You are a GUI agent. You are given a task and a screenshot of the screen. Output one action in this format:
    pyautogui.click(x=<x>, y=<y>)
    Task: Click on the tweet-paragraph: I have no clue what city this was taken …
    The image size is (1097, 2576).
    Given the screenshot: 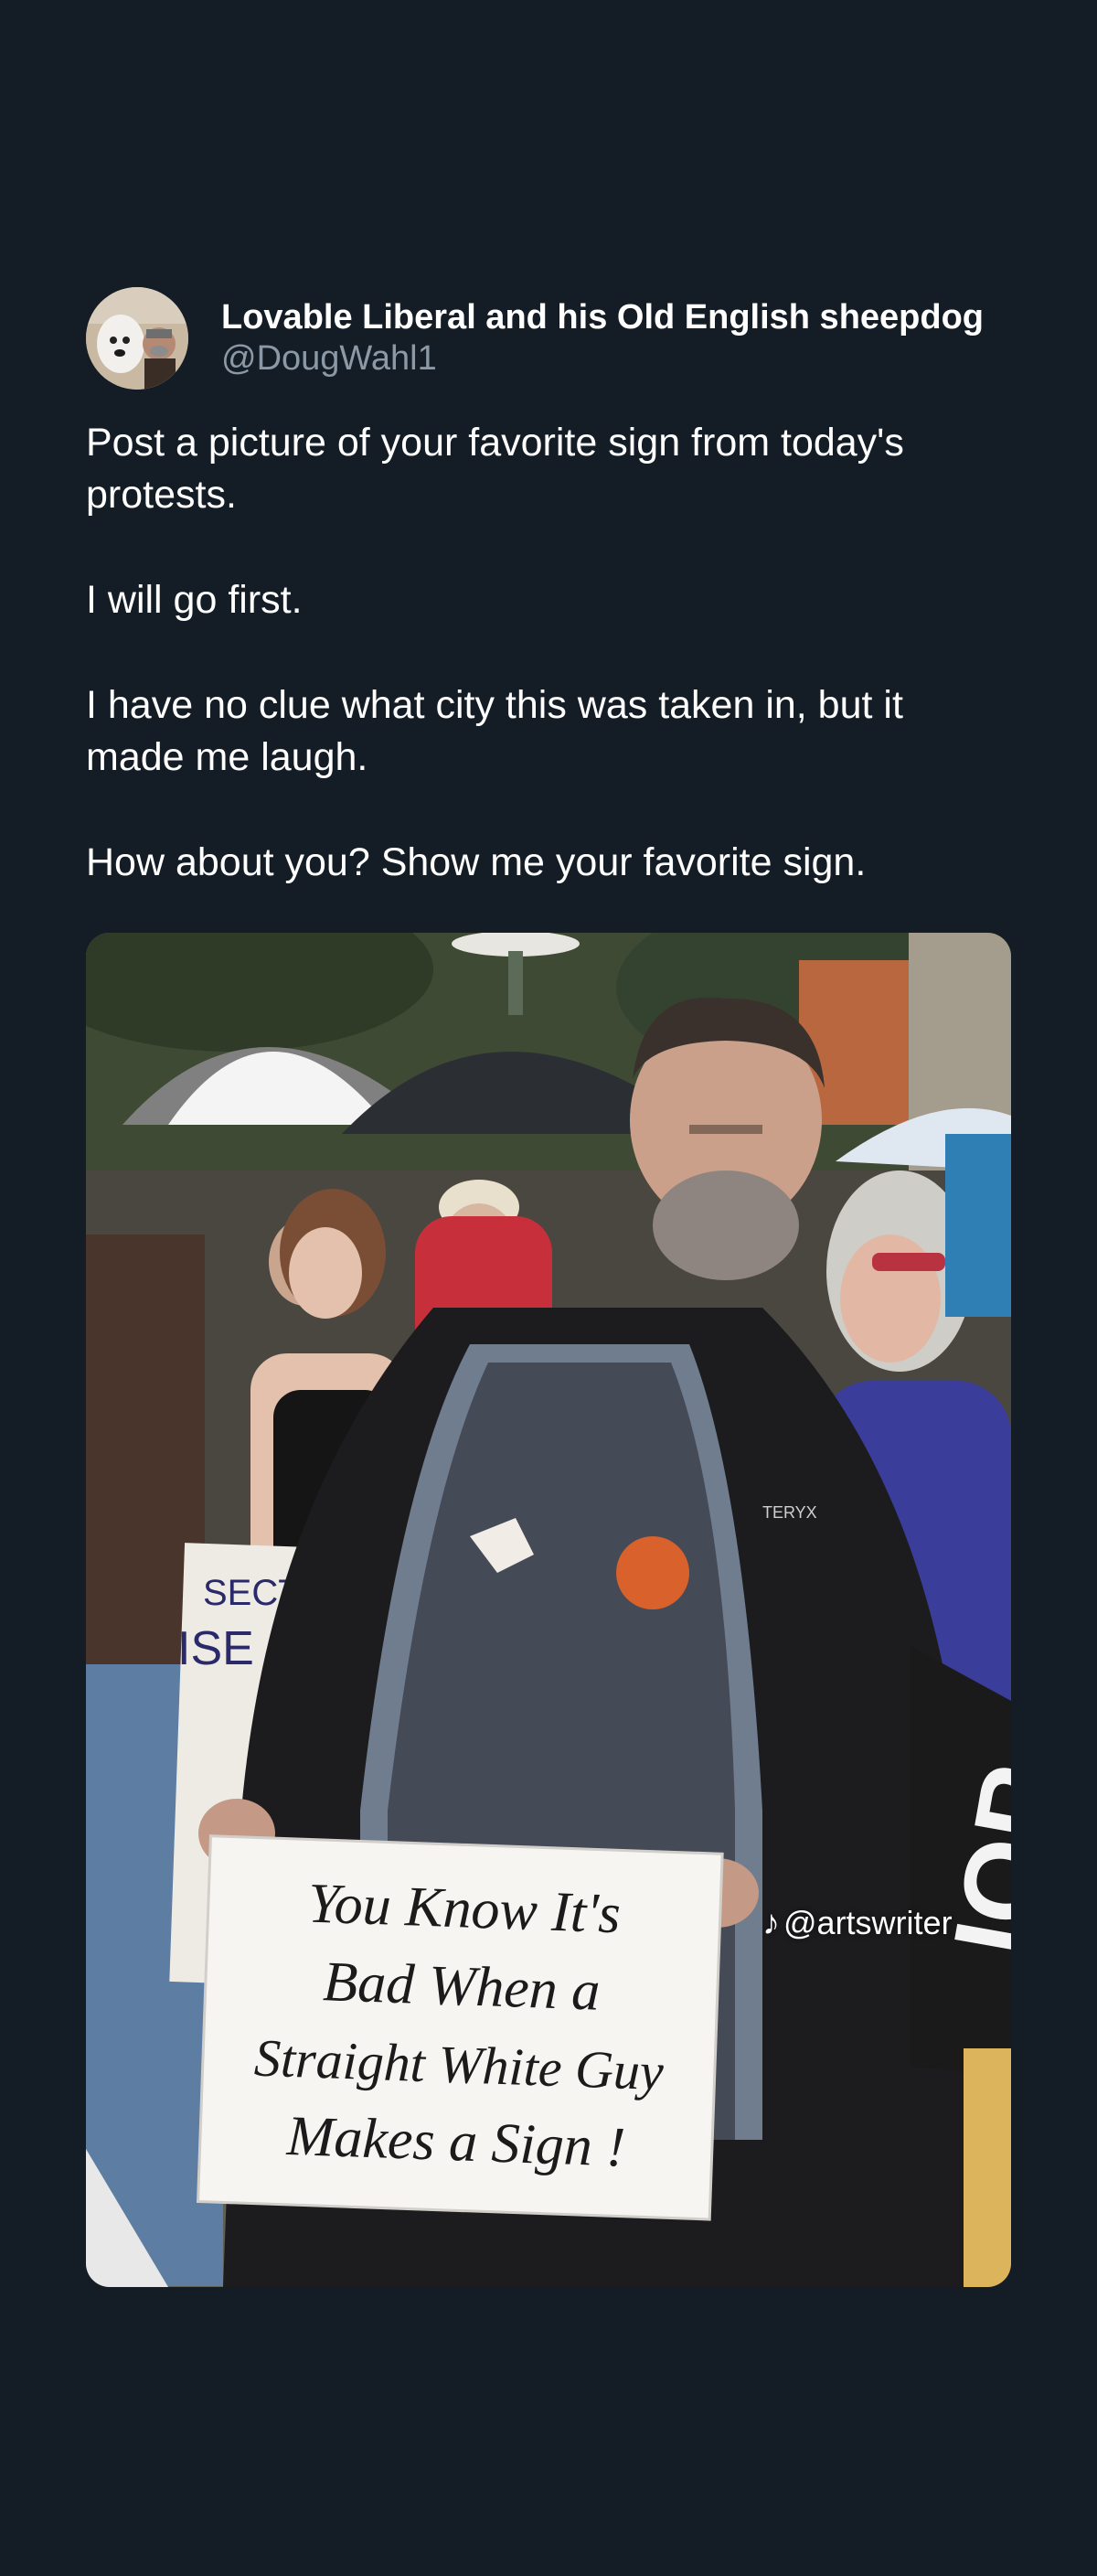 What is the action you would take?
    pyautogui.click(x=495, y=731)
    